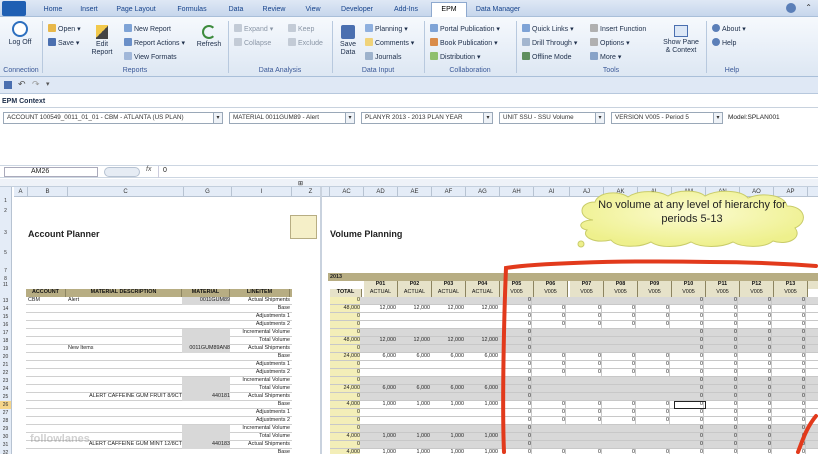 The image size is (818, 454). What do you see at coordinates (14, 8) in the screenshot?
I see `file-menu-button` at bounding box center [14, 8].